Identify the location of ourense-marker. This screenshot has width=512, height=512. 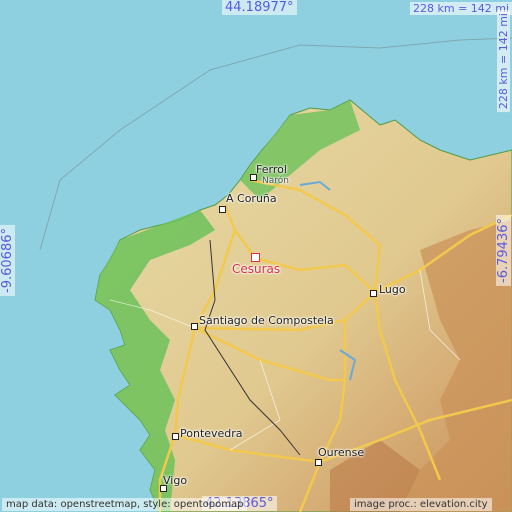
(318, 462).